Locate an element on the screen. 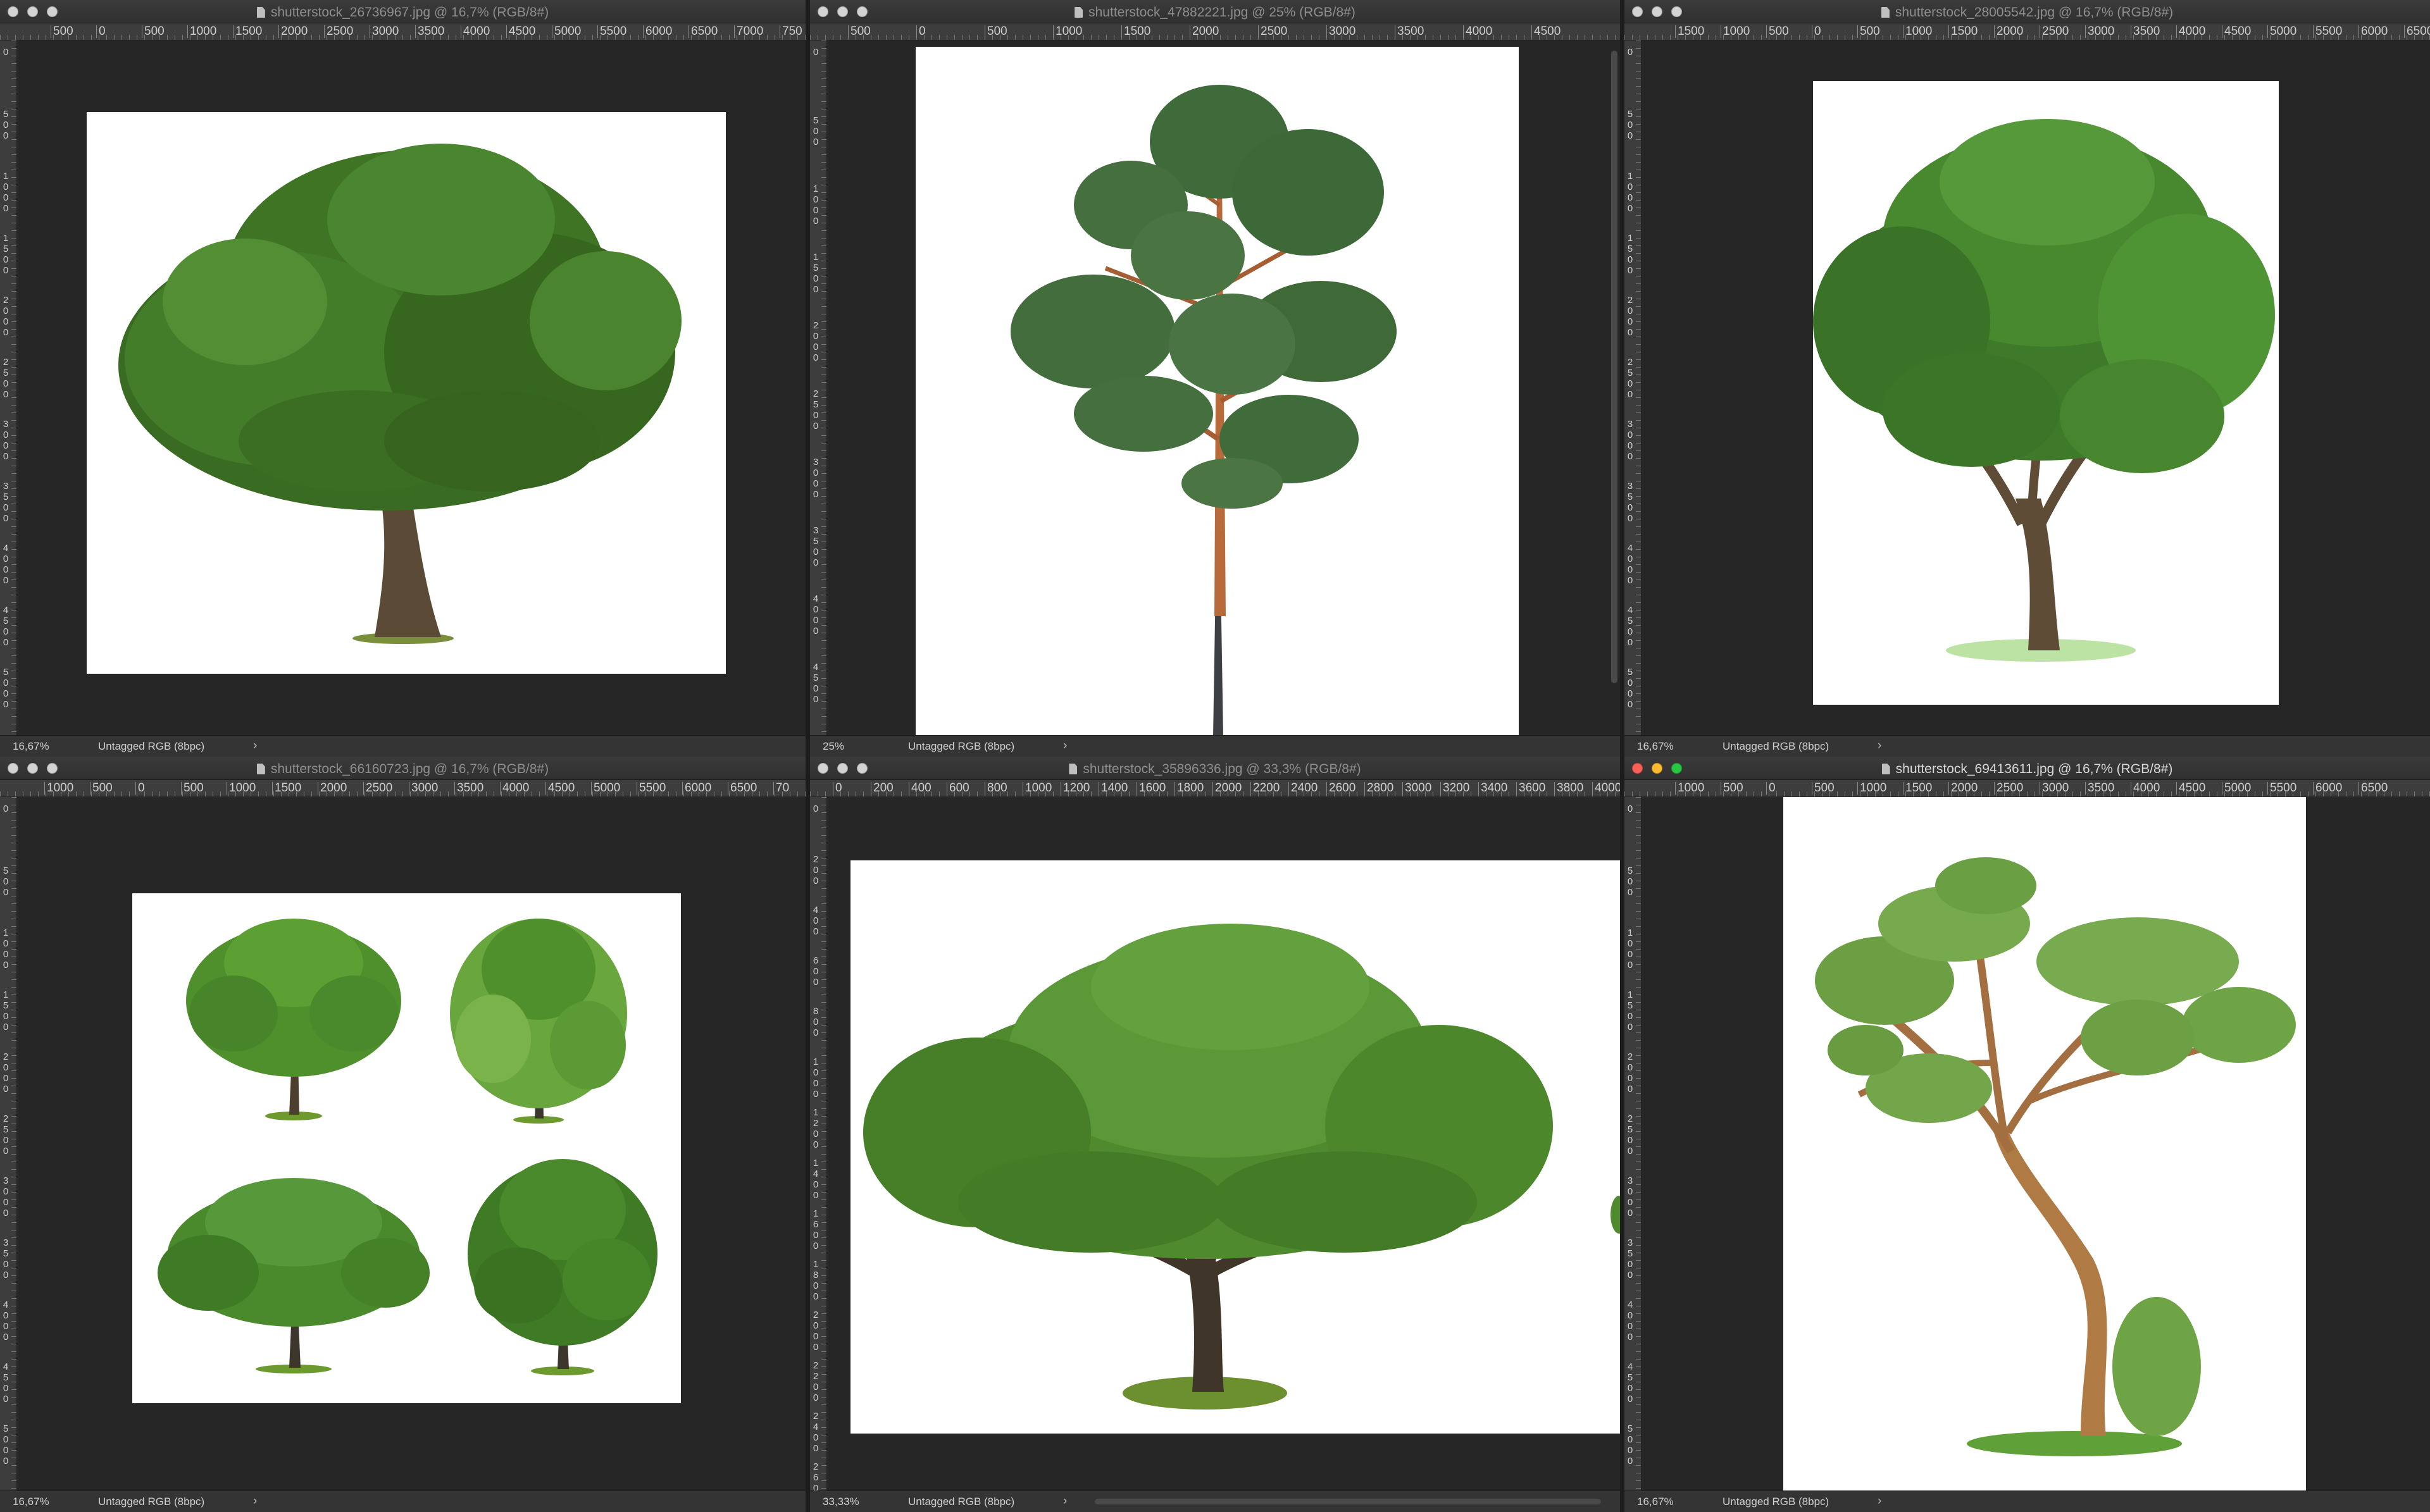  ruler-tick-label: 200 is located at coordinates (816, 870).